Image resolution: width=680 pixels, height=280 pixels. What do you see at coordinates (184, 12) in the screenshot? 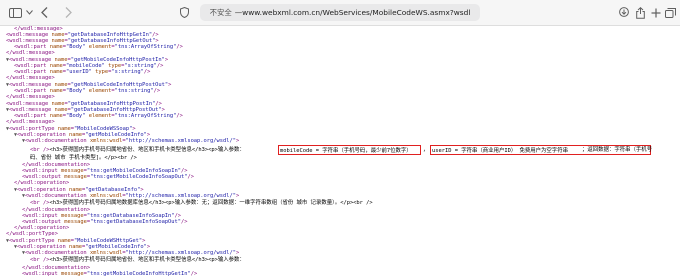
I see `shield-icon` at bounding box center [184, 12].